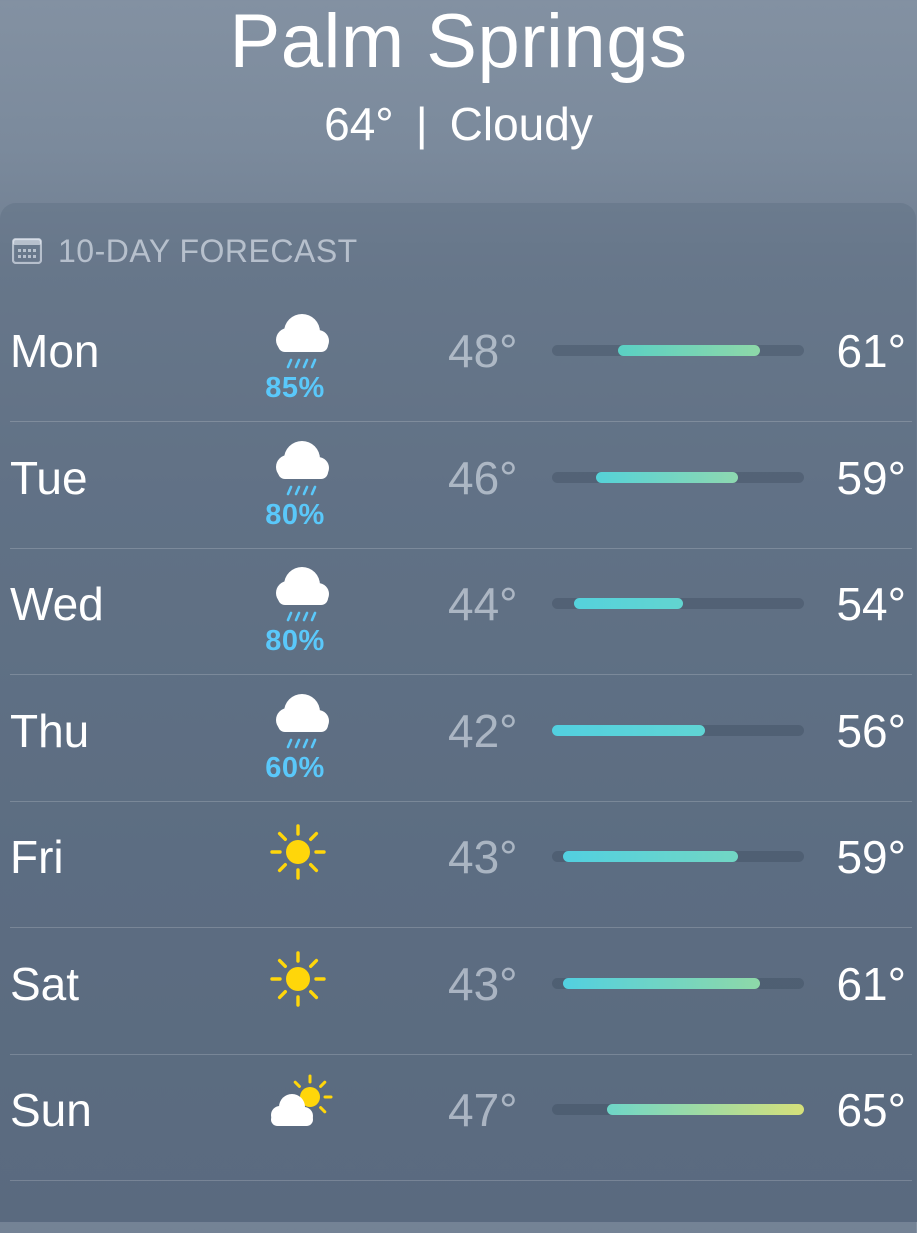  I want to click on day-label: Tue, so click(49, 477).